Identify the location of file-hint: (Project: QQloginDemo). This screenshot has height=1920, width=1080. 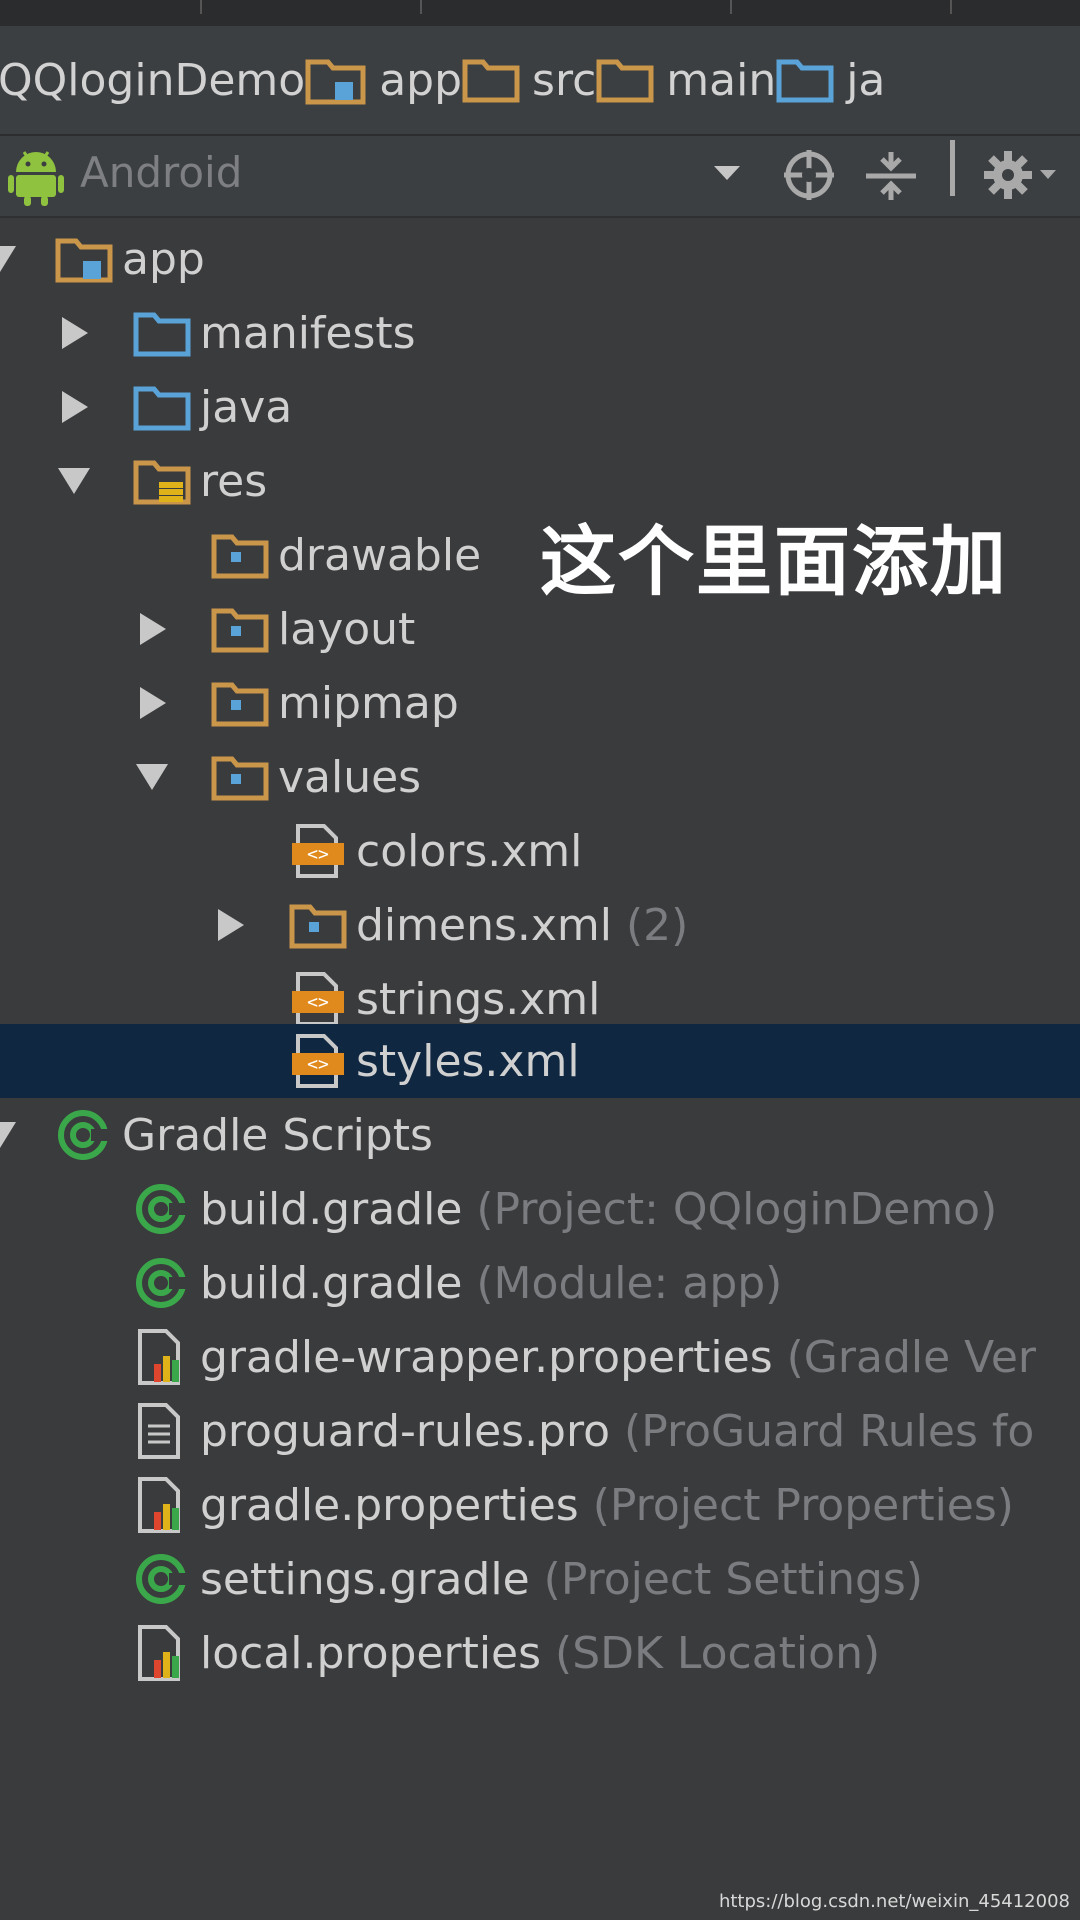
(737, 1209).